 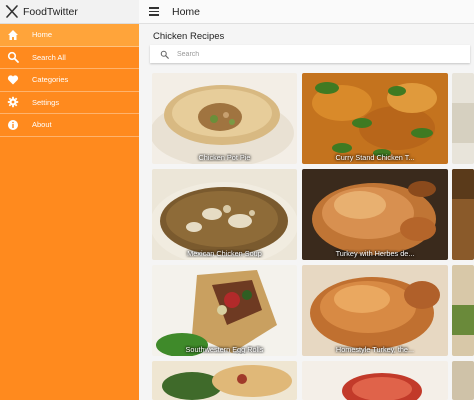 I want to click on section-title: Chicken Recipes, so click(x=189, y=36).